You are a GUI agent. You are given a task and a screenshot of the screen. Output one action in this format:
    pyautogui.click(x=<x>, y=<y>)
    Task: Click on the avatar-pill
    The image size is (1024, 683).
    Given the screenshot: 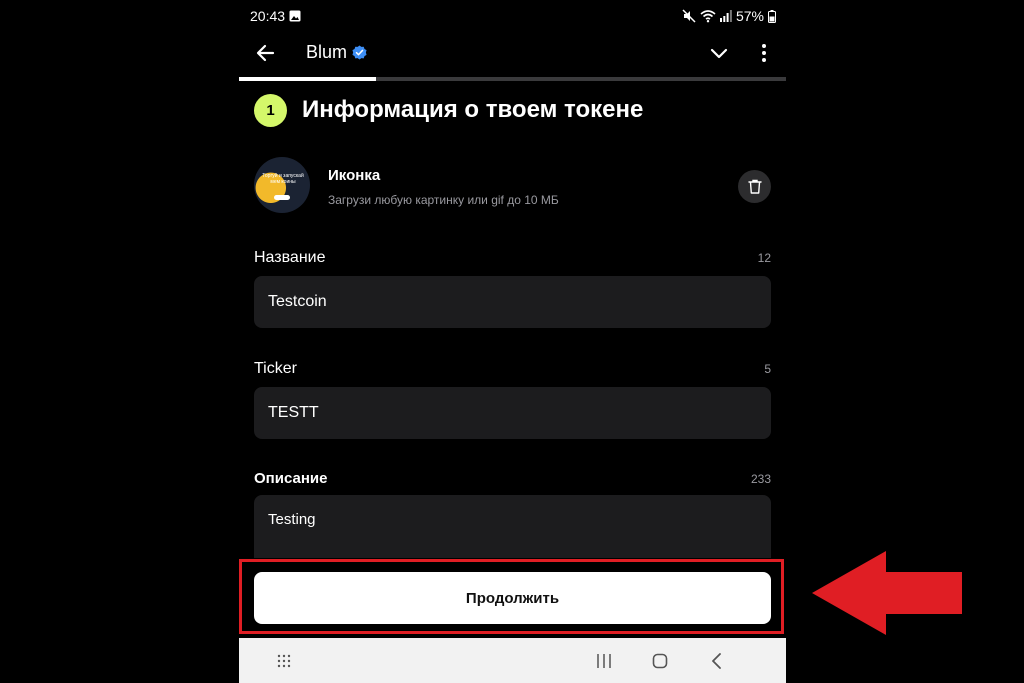 What is the action you would take?
    pyautogui.click(x=282, y=197)
    